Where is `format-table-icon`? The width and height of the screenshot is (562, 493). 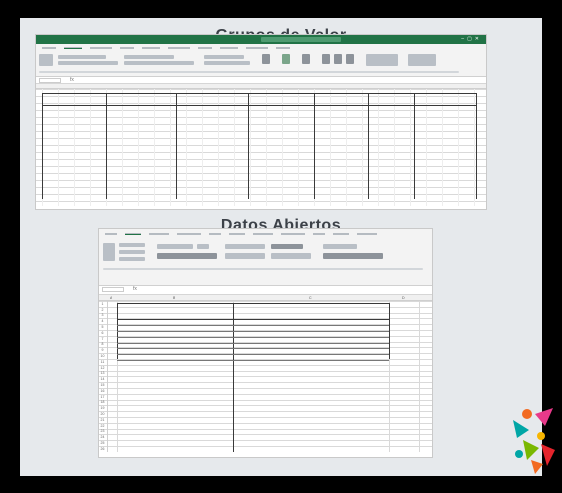 format-table-icon is located at coordinates (286, 59).